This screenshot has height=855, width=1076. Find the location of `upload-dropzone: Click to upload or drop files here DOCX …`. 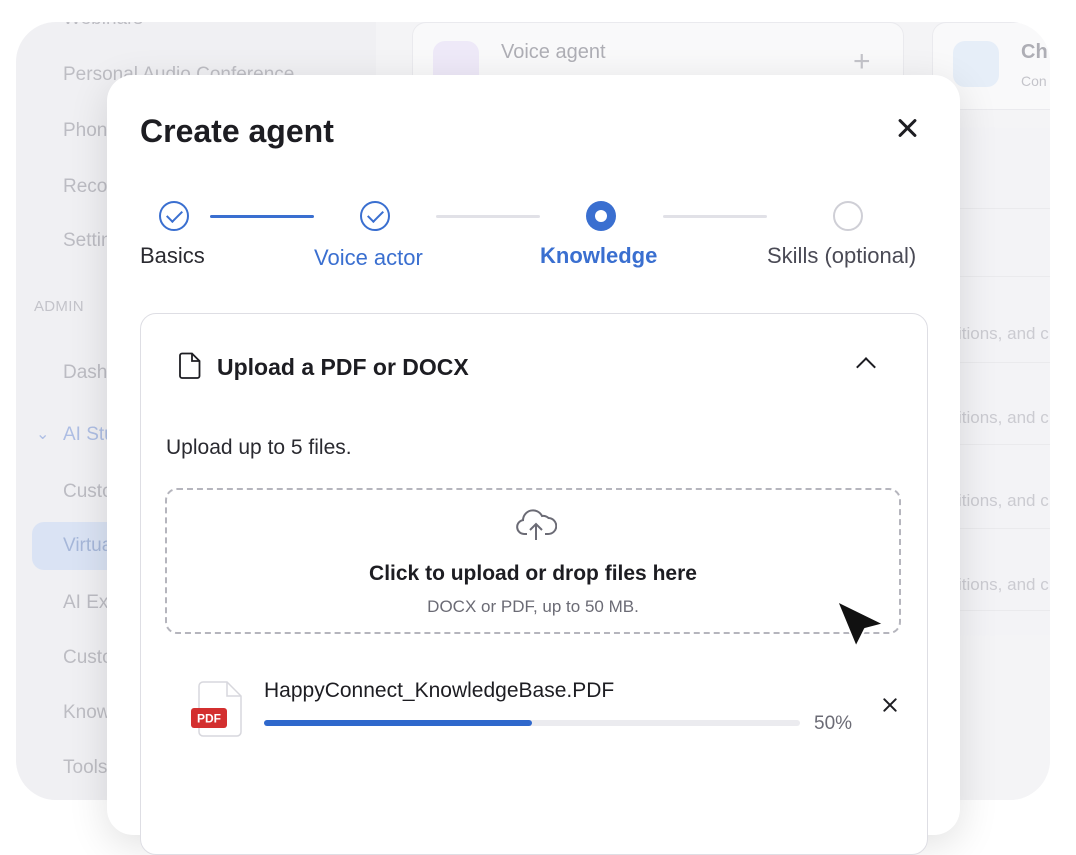

upload-dropzone: Click to upload or drop files here DOCX … is located at coordinates (533, 561).